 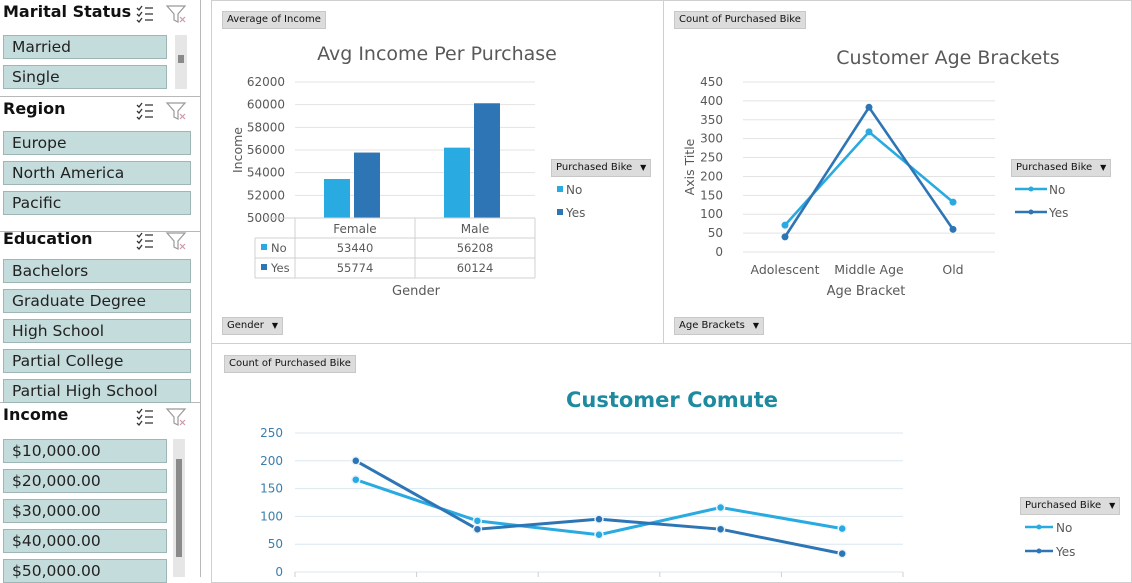 I want to click on slicer-region: Region Europe North America Pacific, so click(x=100, y=164).